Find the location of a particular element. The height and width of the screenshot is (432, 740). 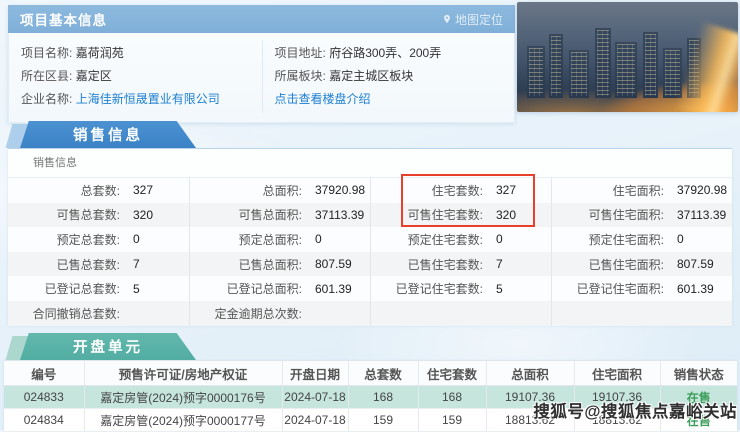

sales-cell: 可售总面积: 37113.39 is located at coordinates (279, 215).